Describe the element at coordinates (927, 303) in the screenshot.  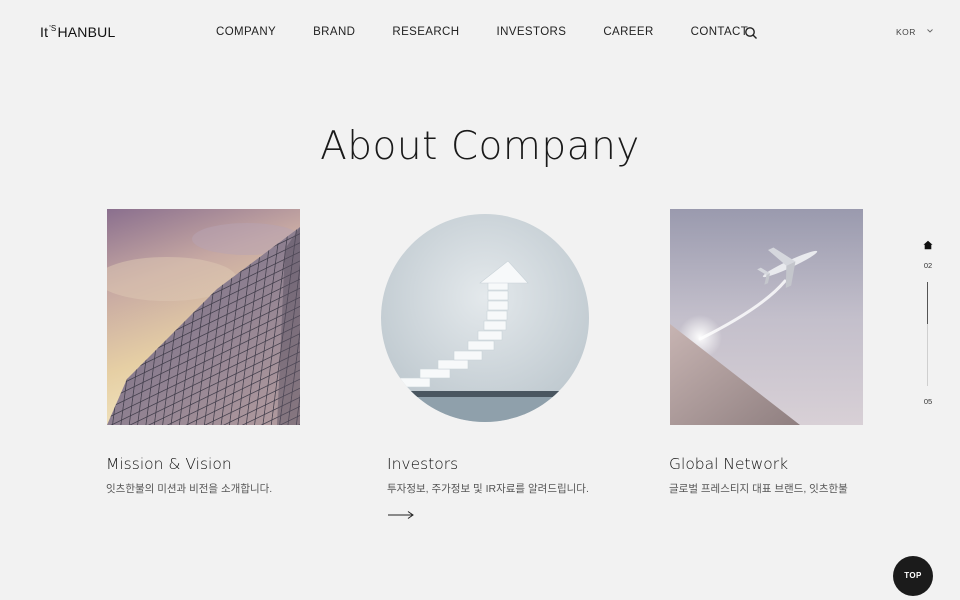
I see `section-progress-fill` at that location.